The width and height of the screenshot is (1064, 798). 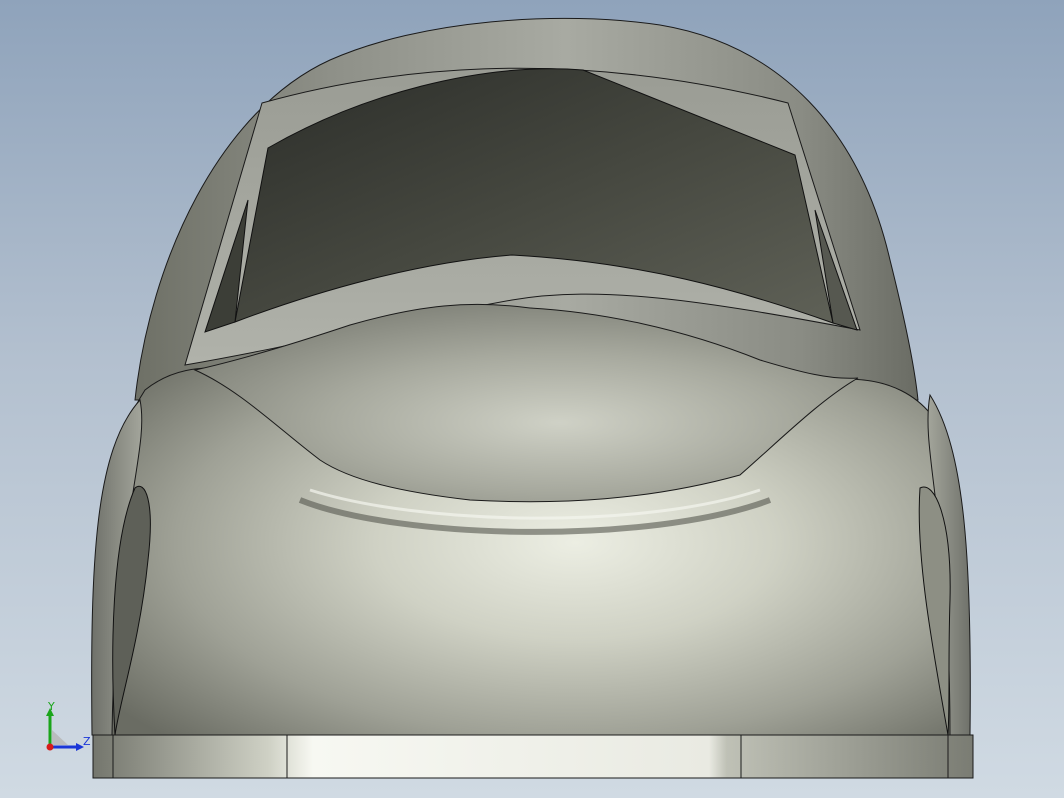 I want to click on axis-triad: Y Z, so click(x=70, y=727).